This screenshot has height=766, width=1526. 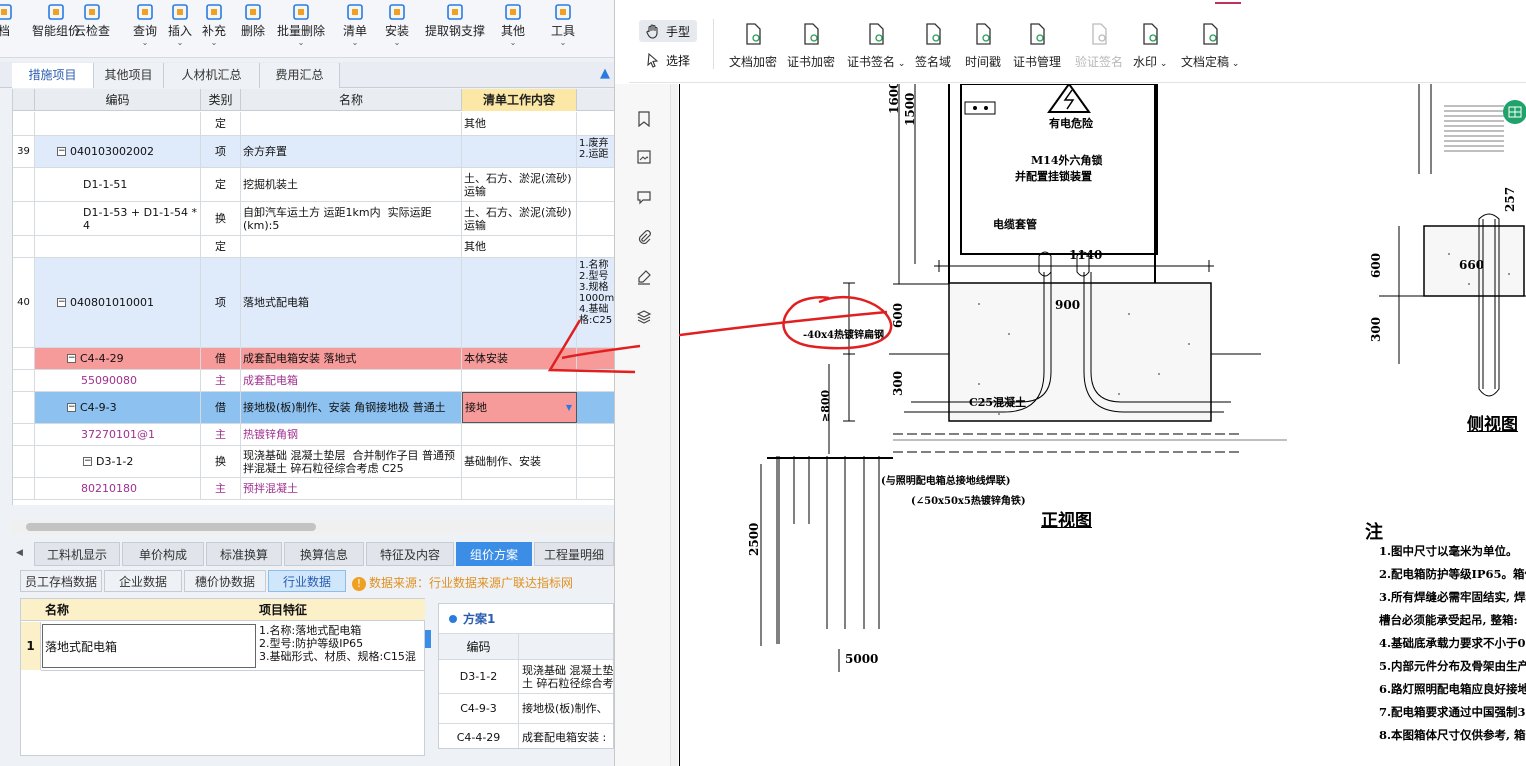 What do you see at coordinates (811, 47) in the screenshot?
I see `cert-encrypt-button: 证书加密` at bounding box center [811, 47].